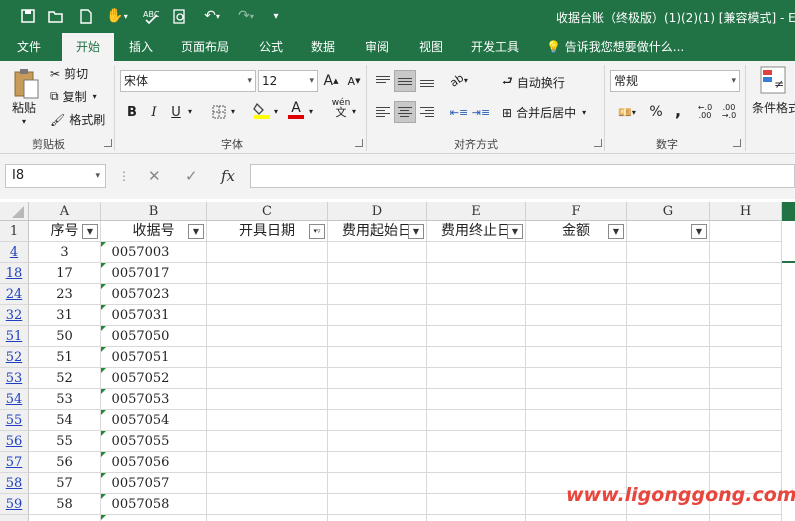  I want to click on open-folder-icon, so click(56, 16).